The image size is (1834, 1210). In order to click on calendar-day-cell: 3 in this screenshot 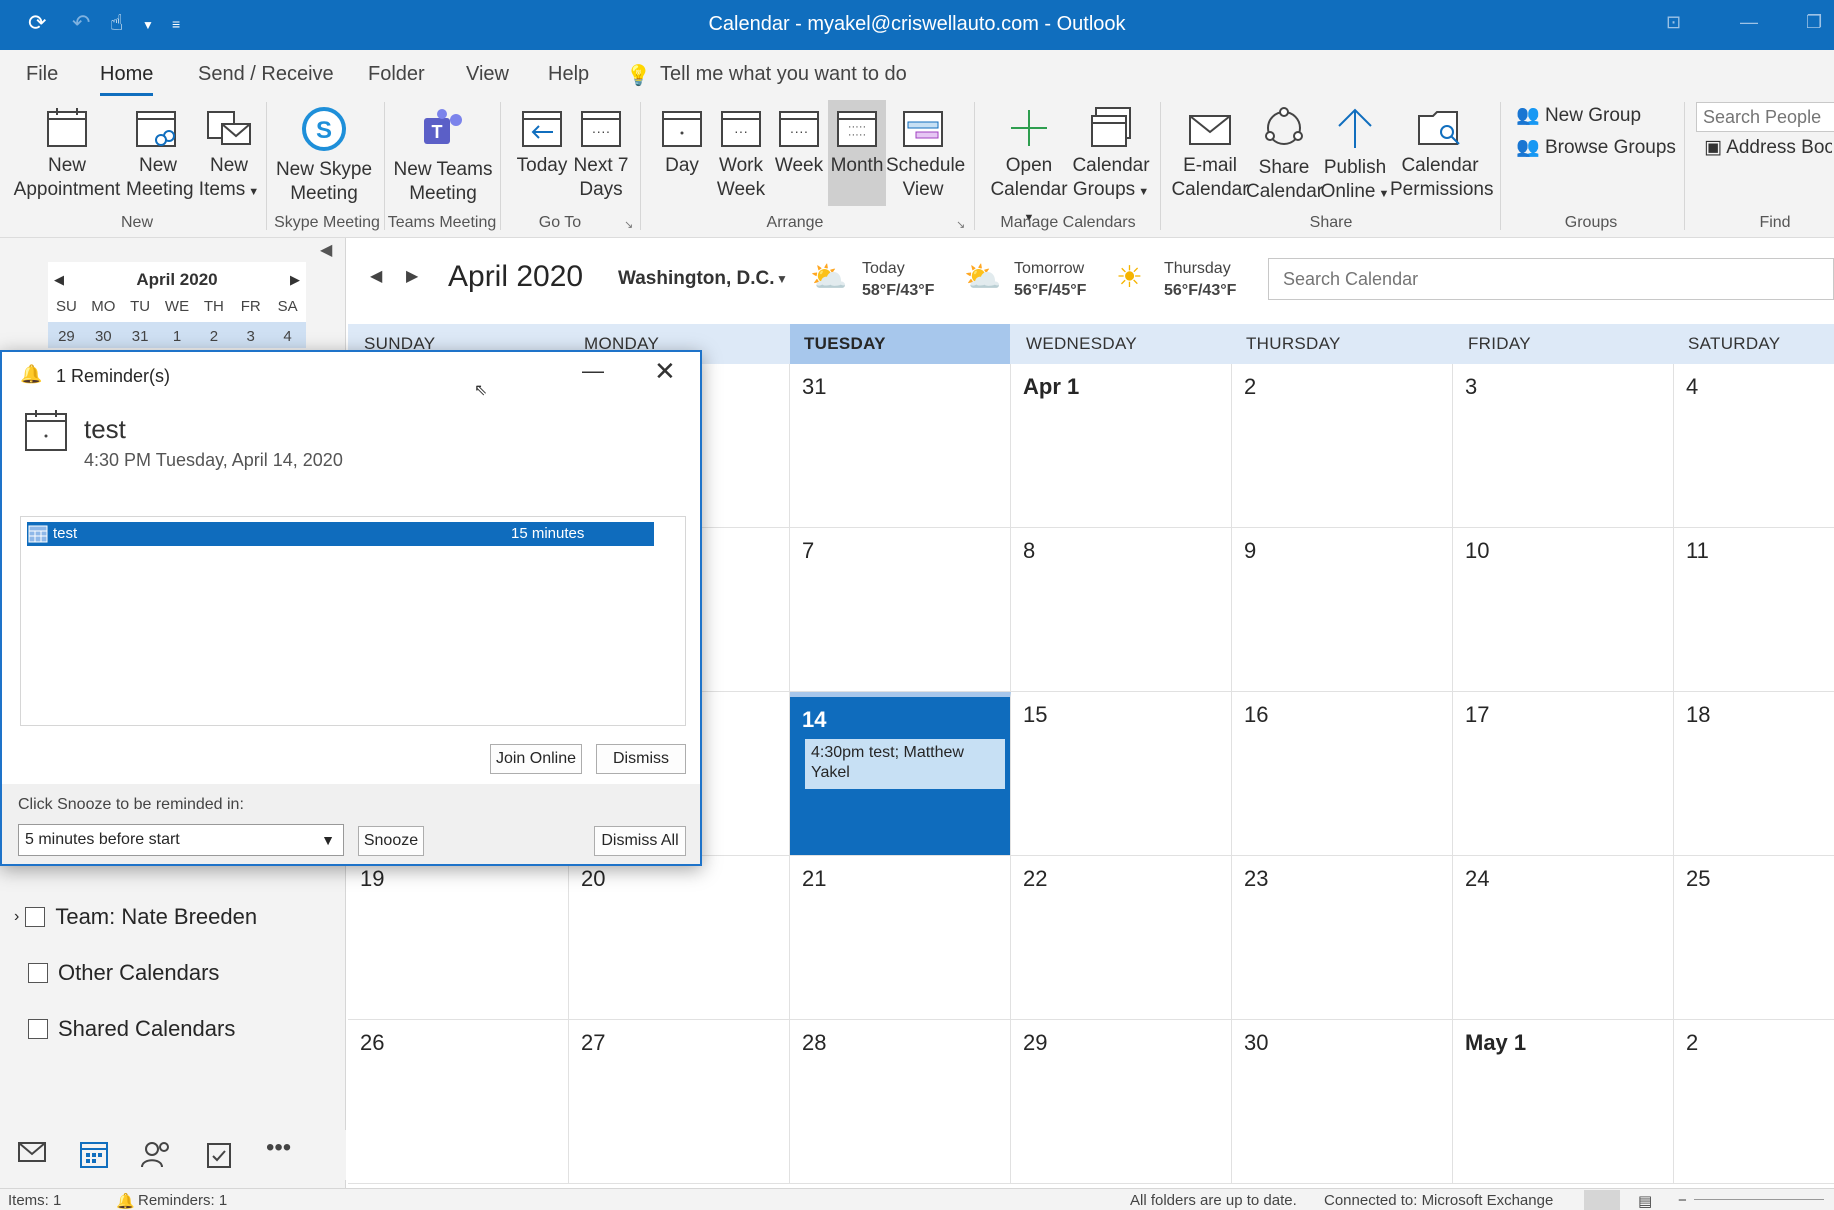, I will do `click(1563, 446)`.